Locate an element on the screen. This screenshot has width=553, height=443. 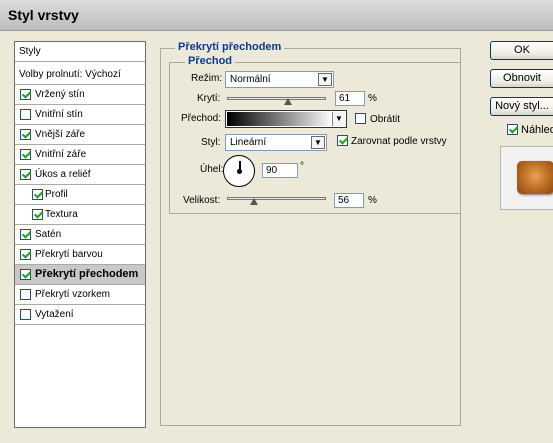
opacity-input: 61 is located at coordinates (350, 98).